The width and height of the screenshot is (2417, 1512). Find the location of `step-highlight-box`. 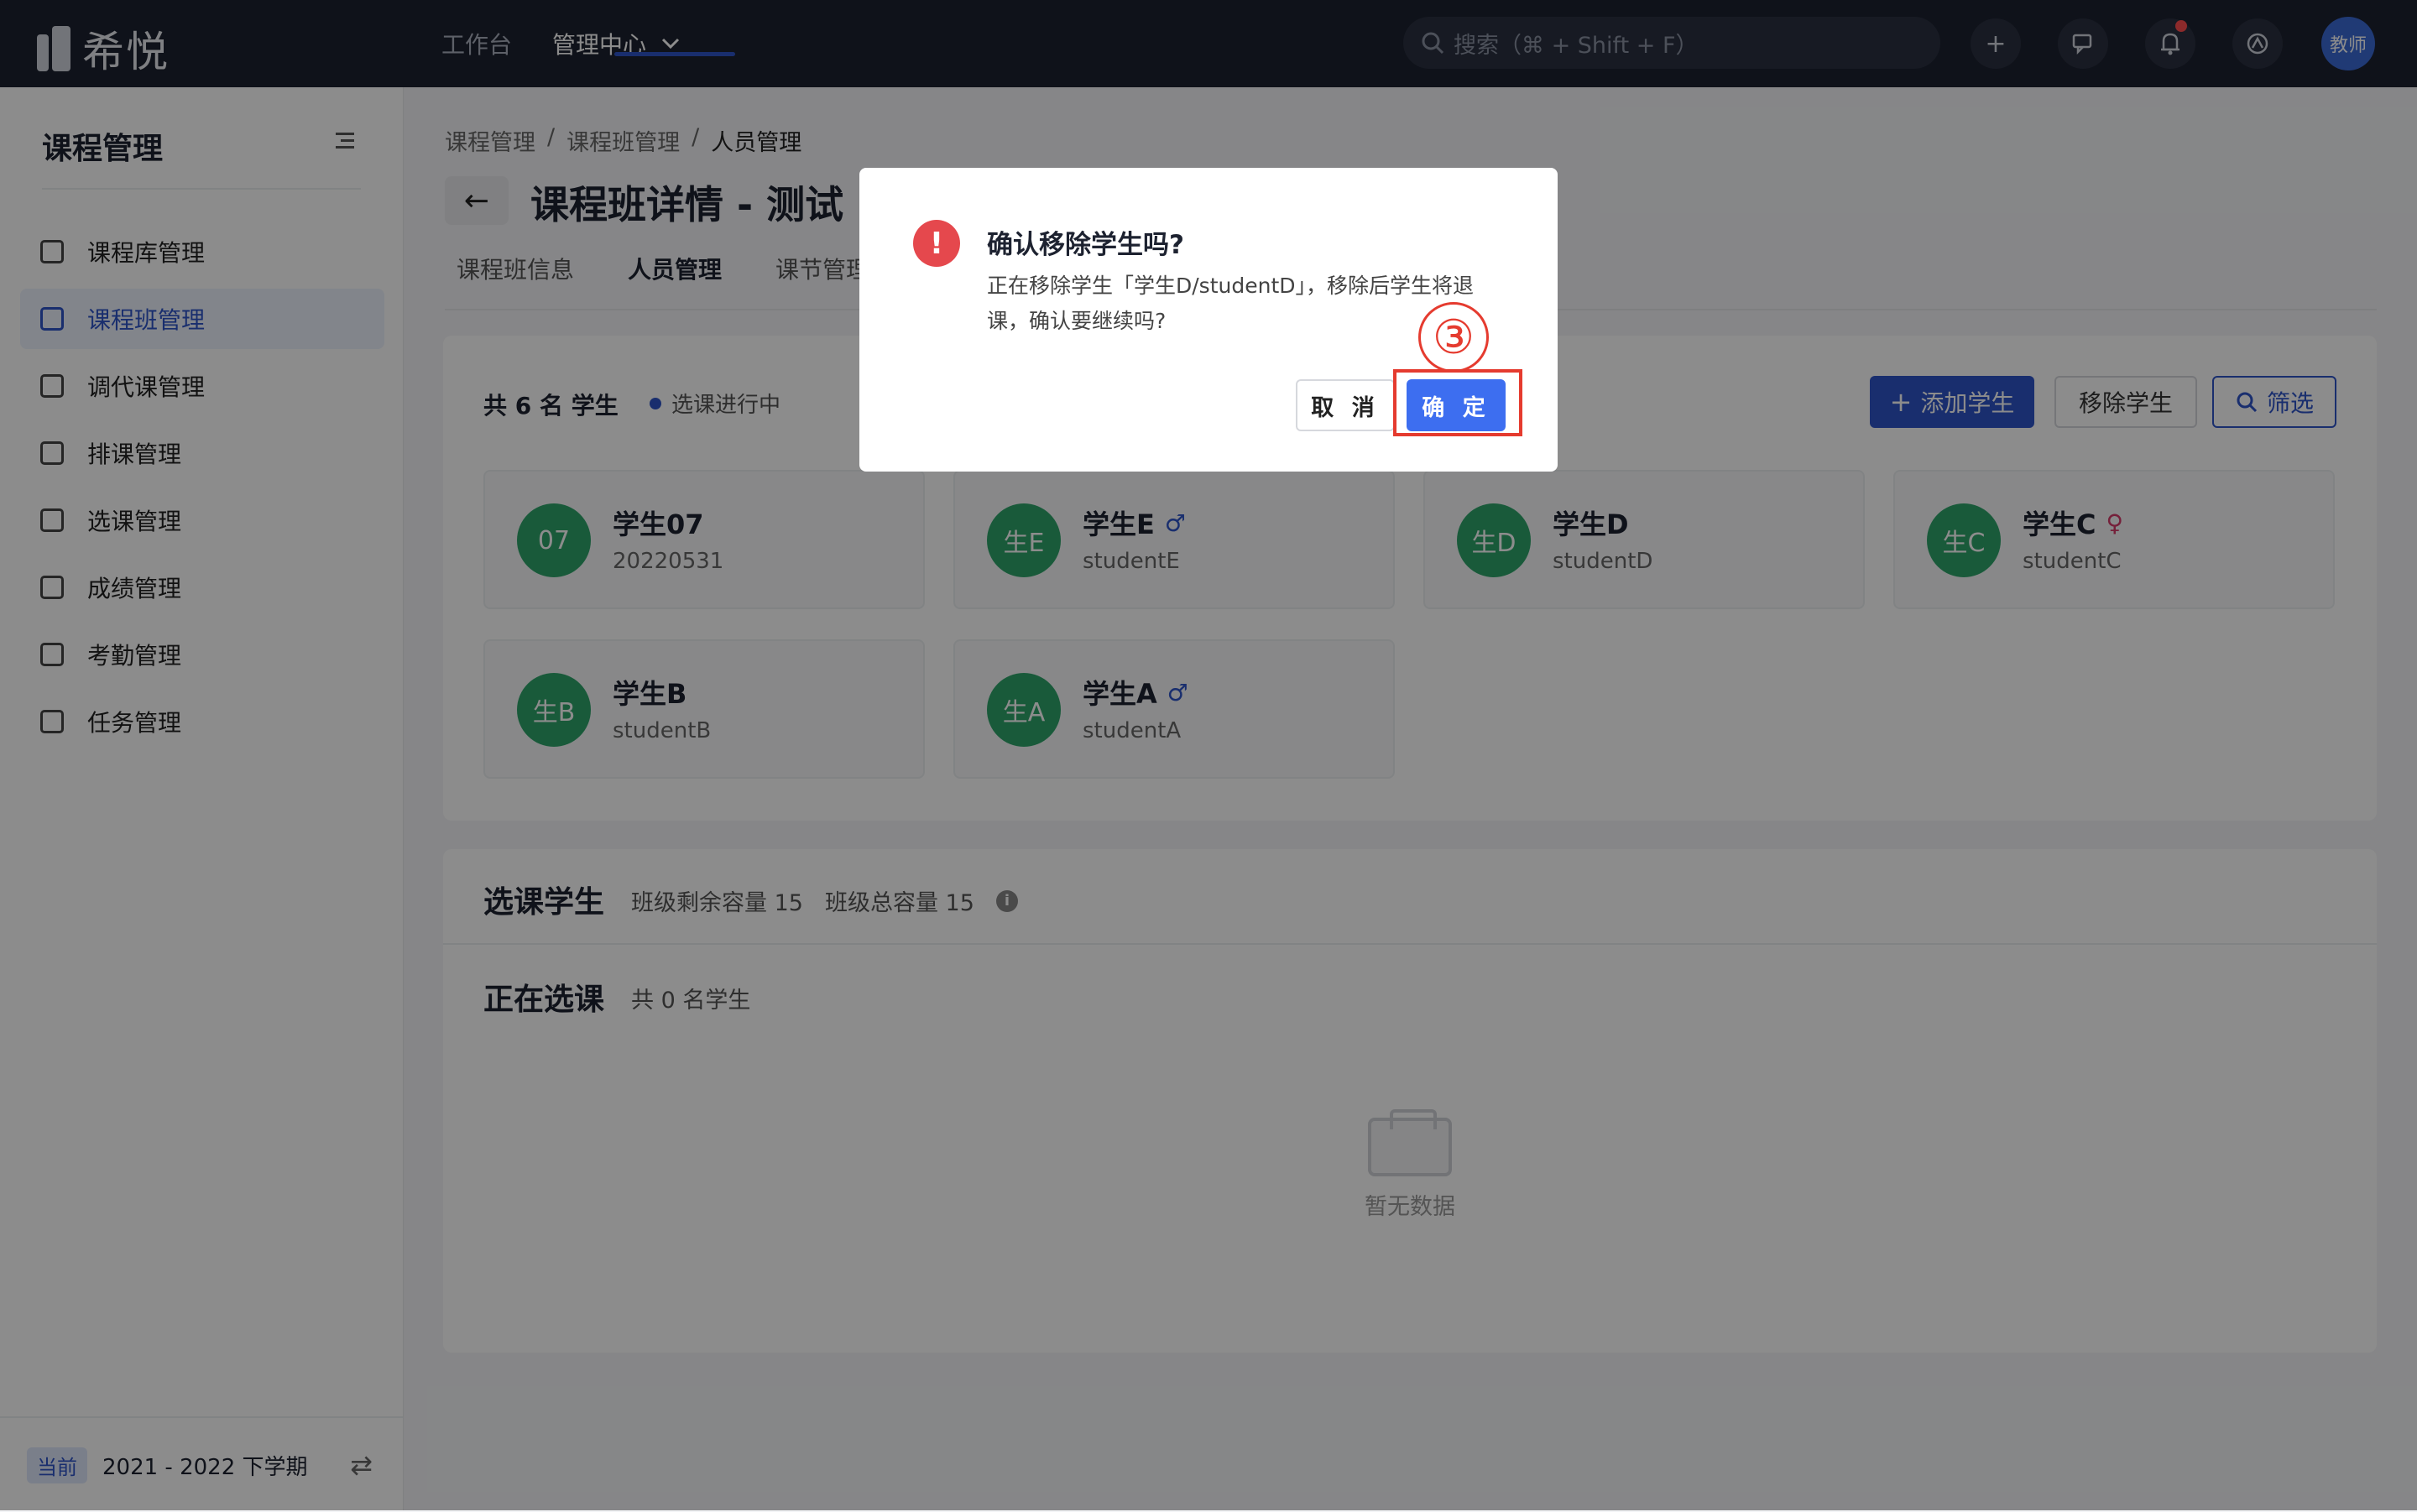

step-highlight-box is located at coordinates (1457, 402).